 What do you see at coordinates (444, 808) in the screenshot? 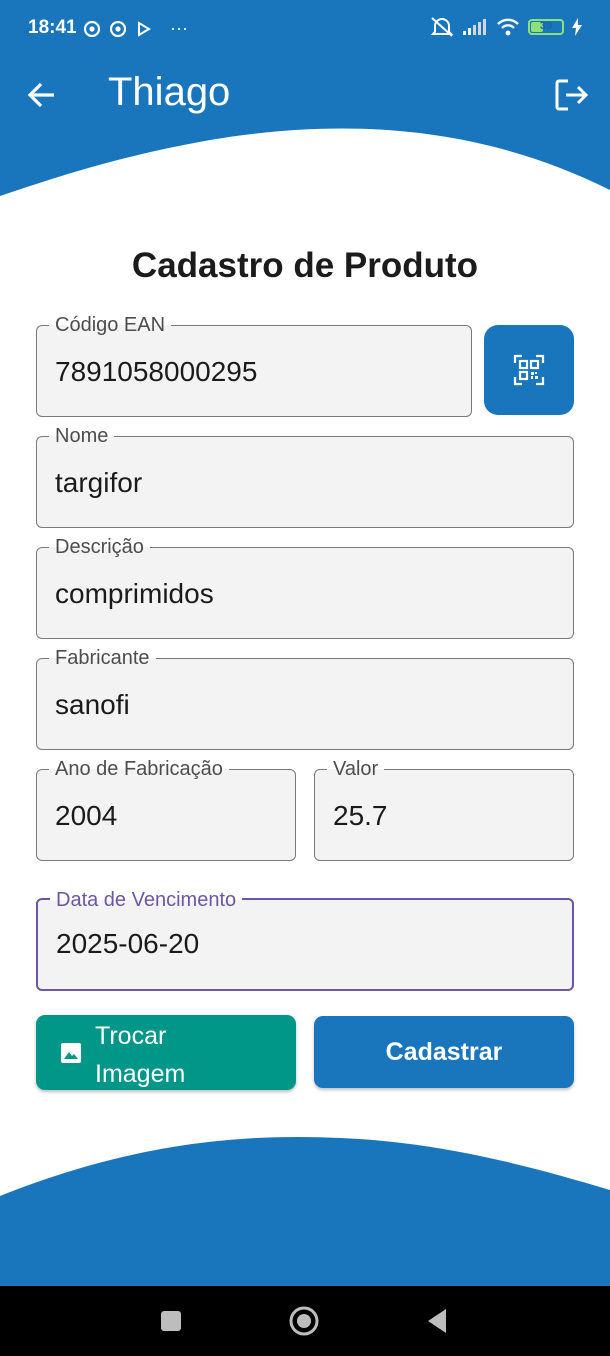
I see `valor-field: Valor 25.7` at bounding box center [444, 808].